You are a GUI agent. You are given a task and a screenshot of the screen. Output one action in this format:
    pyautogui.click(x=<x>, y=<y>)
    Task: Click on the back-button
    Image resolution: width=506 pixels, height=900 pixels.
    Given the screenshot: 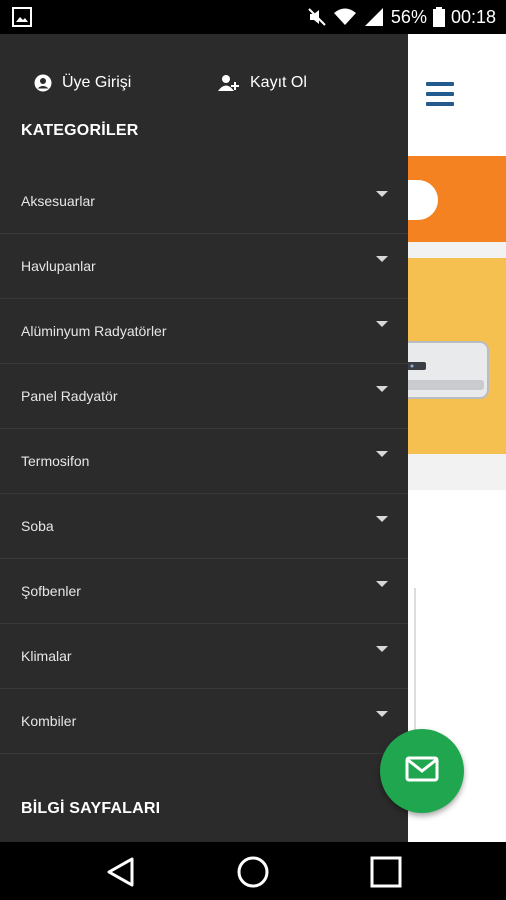 What is the action you would take?
    pyautogui.click(x=120, y=872)
    